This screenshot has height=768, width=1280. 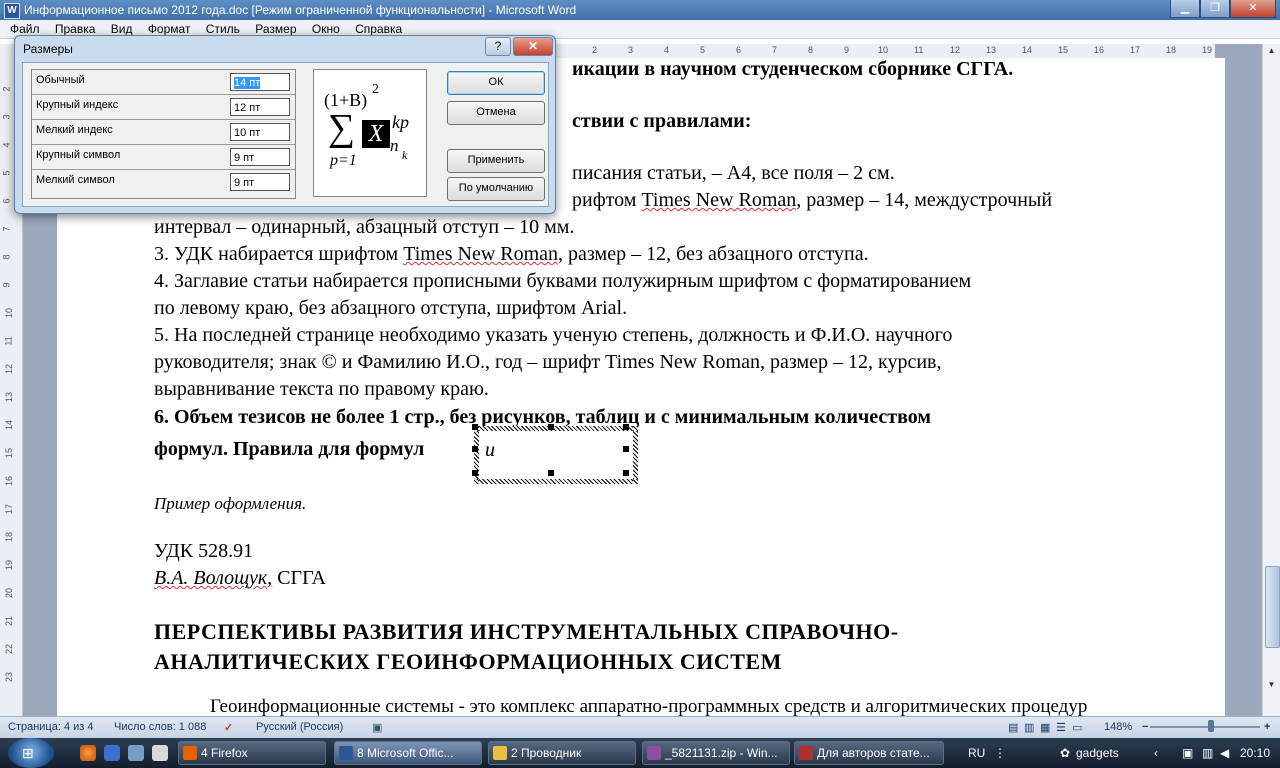 I want to click on author-name: В.А. Волощук,, so click(x=213, y=578).